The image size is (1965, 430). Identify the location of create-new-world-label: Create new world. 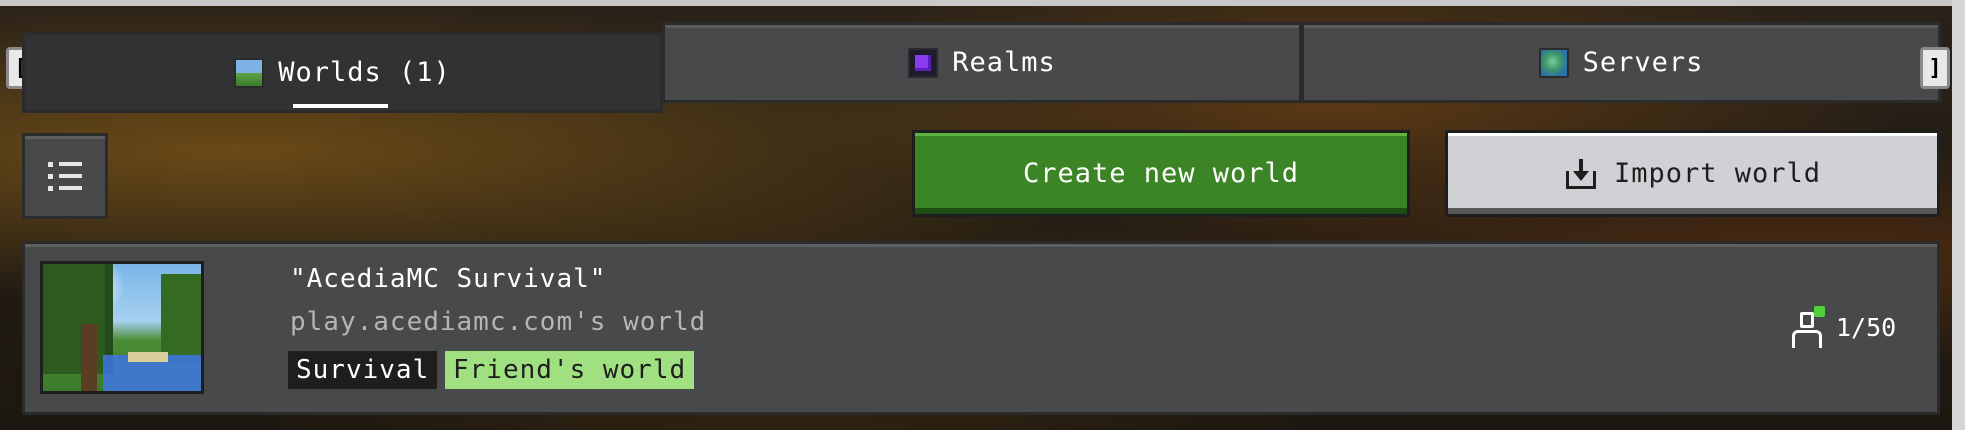
(1161, 173).